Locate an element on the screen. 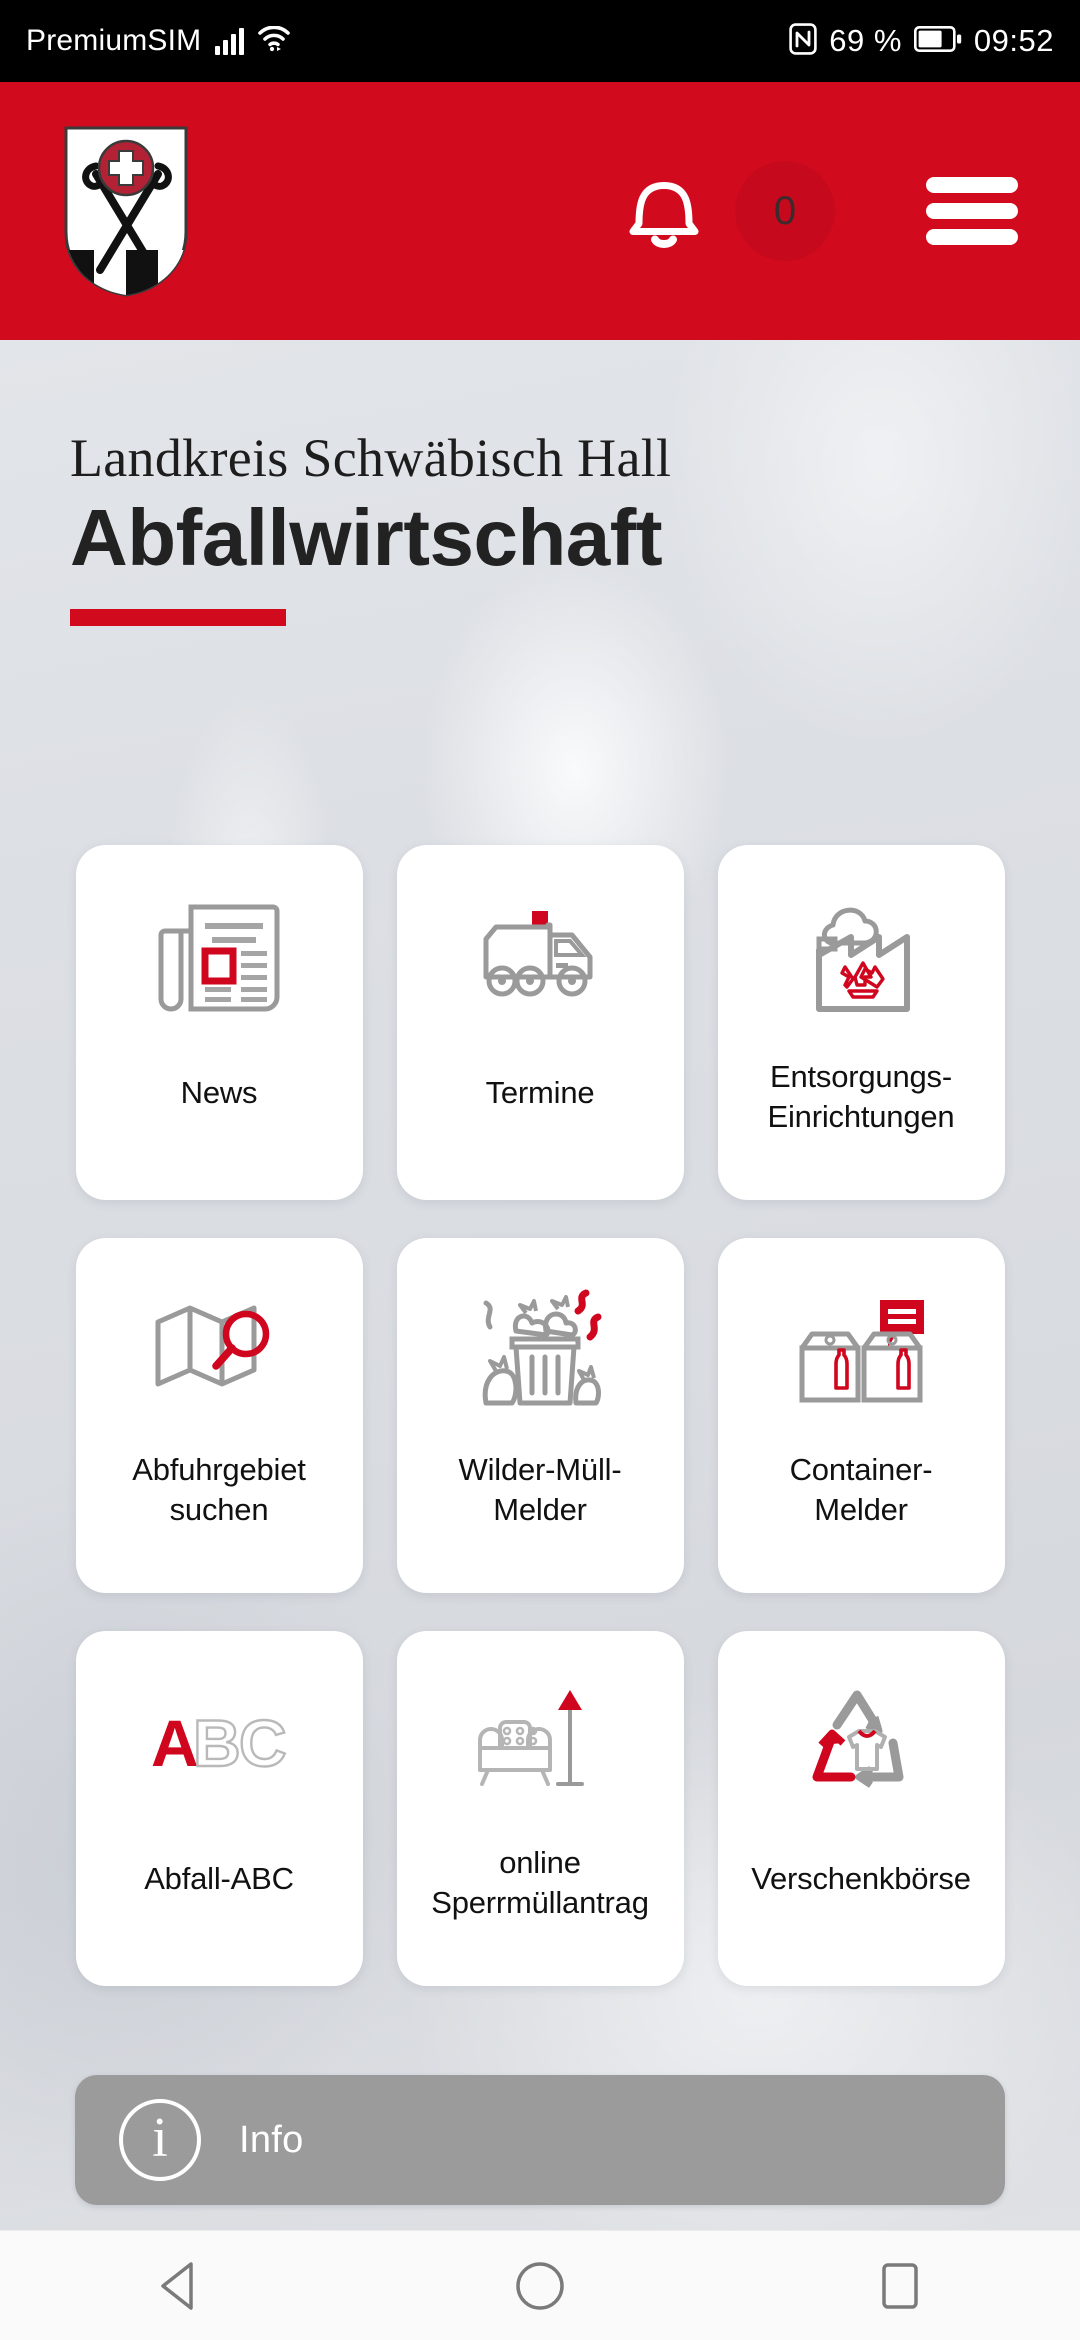 The image size is (1080, 2340). svg-text: A is located at coordinates (175, 1743).